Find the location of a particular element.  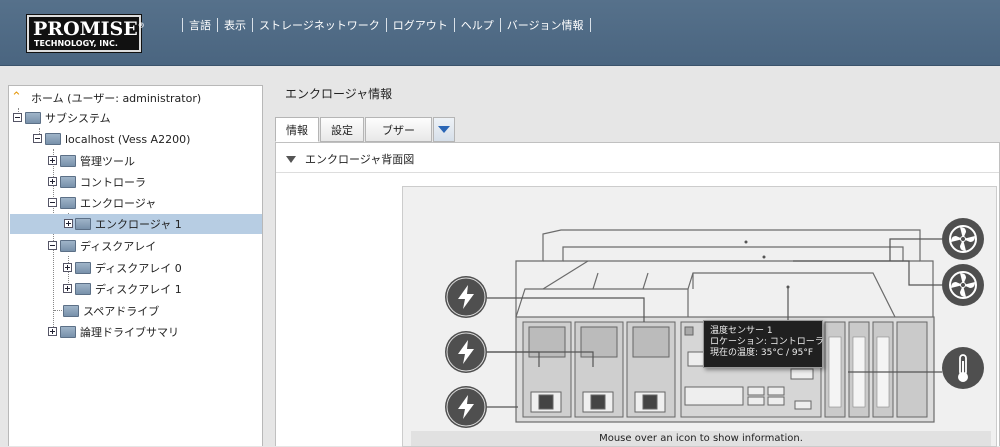

tree-item-admin-tools: 管理ツール is located at coordinates (91, 161).